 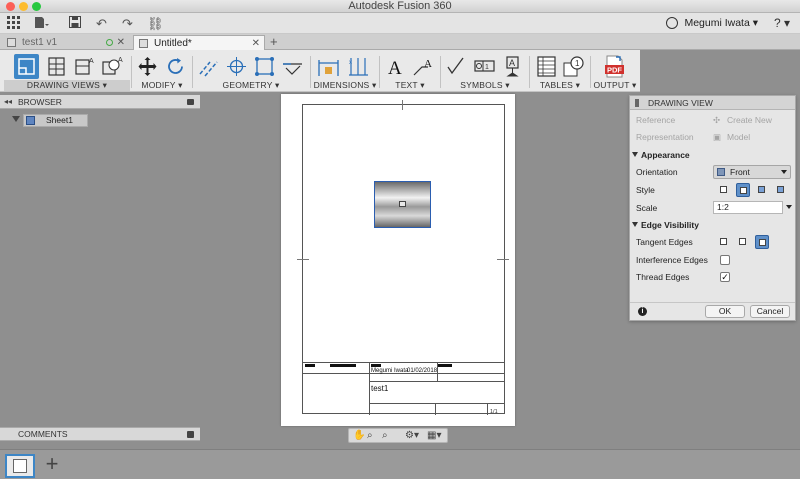 I want to click on tab-label: test1 v1, so click(x=40, y=42).